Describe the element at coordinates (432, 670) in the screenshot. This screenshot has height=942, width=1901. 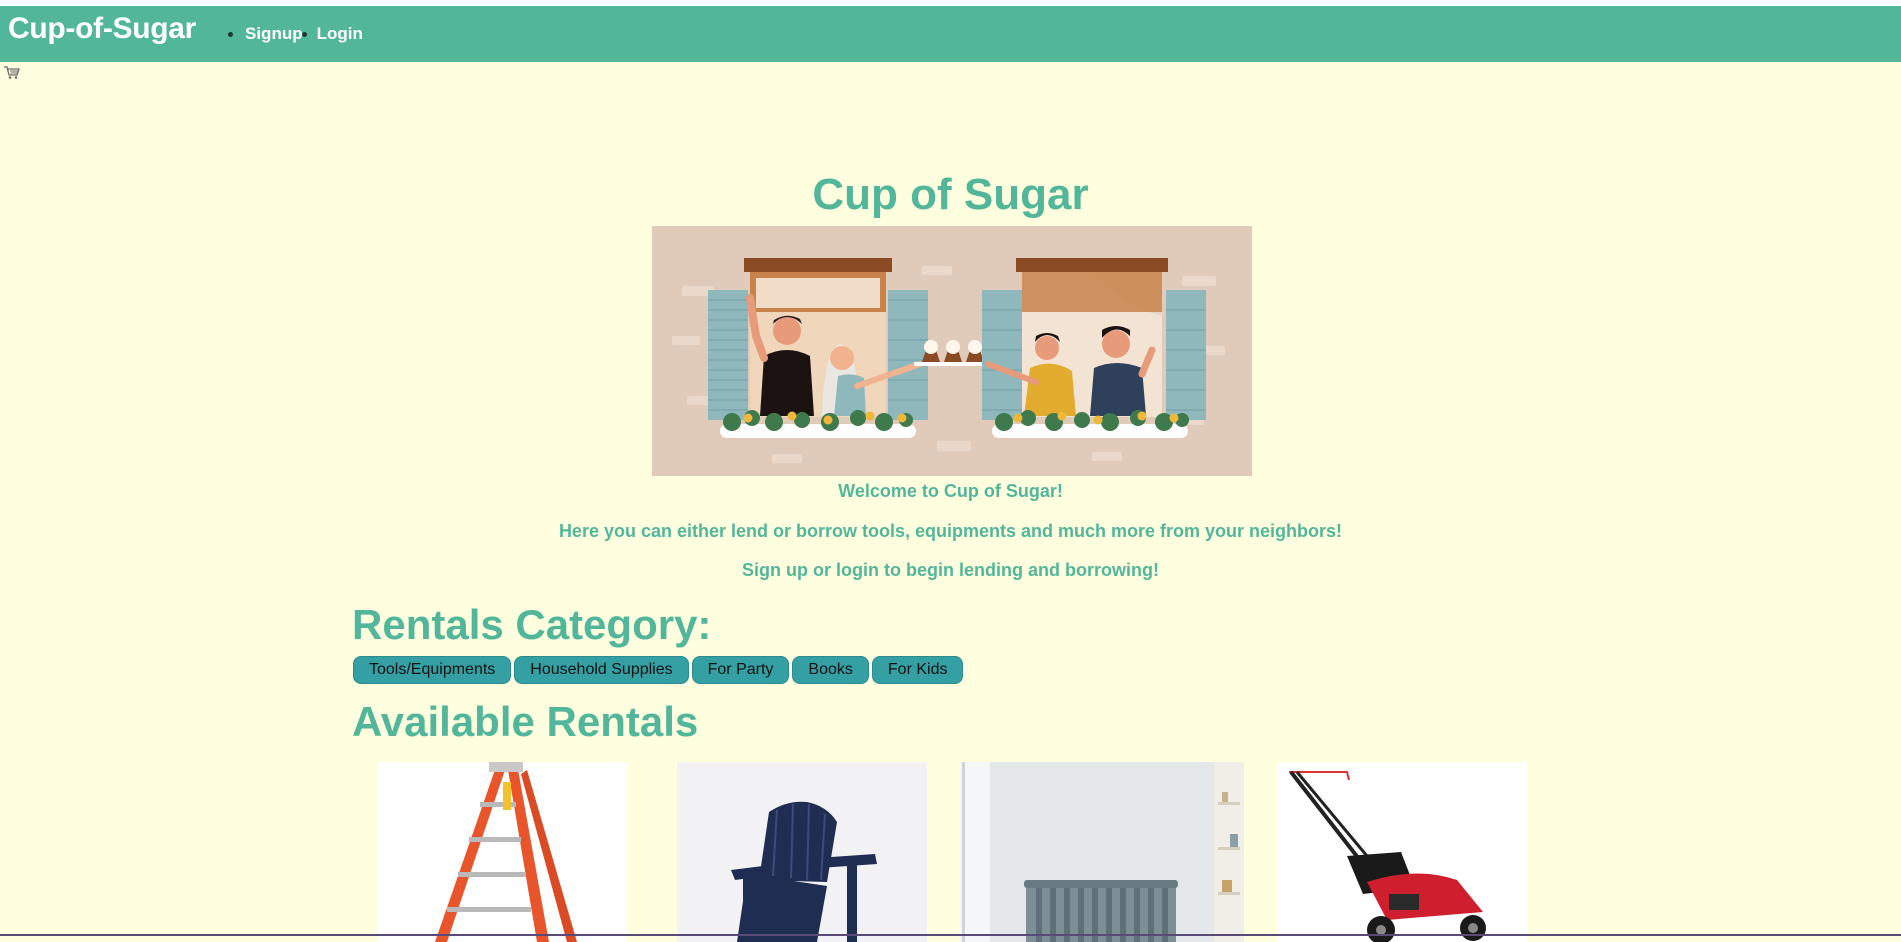
I see `category-tools-button: Tools/Equipments` at that location.